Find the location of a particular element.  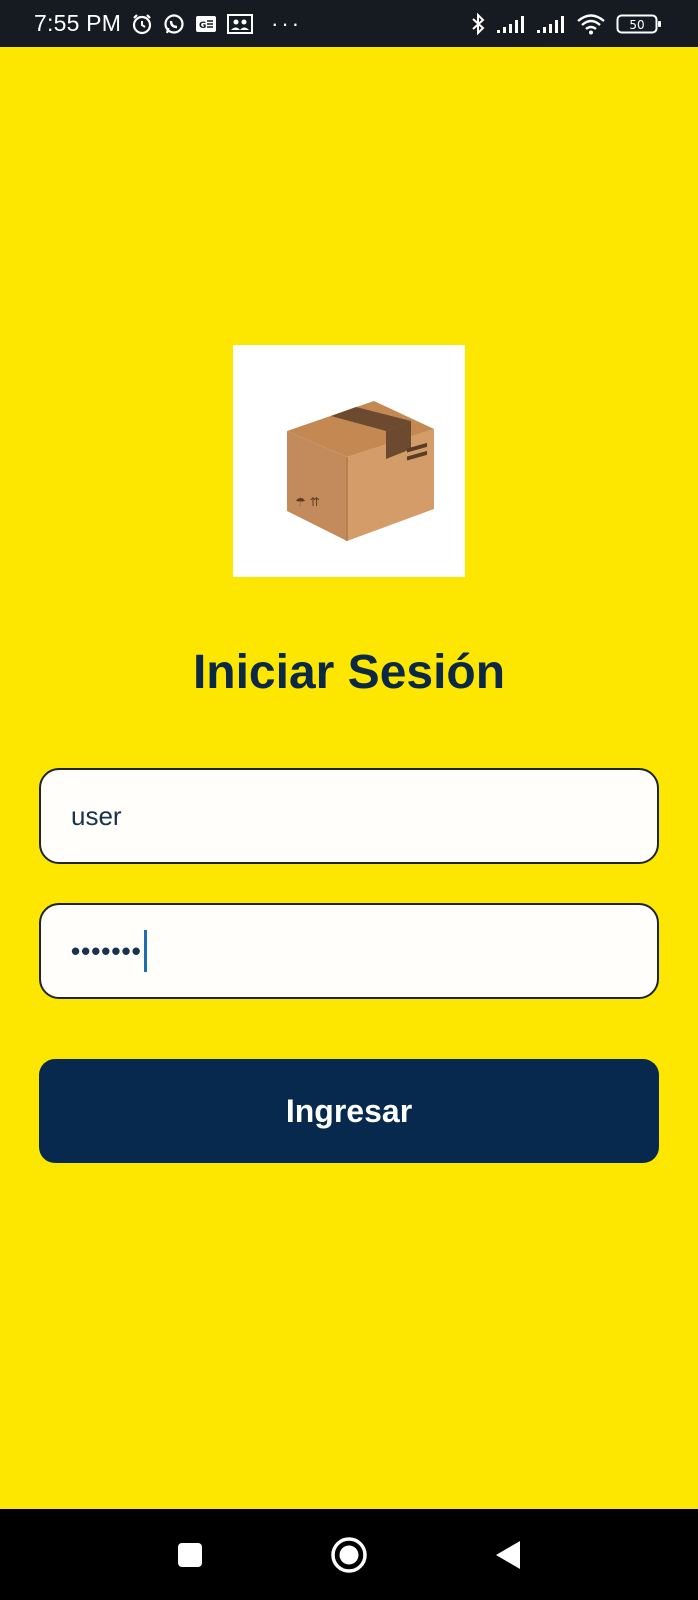

more-dots-icon: ··· is located at coordinates (287, 23).